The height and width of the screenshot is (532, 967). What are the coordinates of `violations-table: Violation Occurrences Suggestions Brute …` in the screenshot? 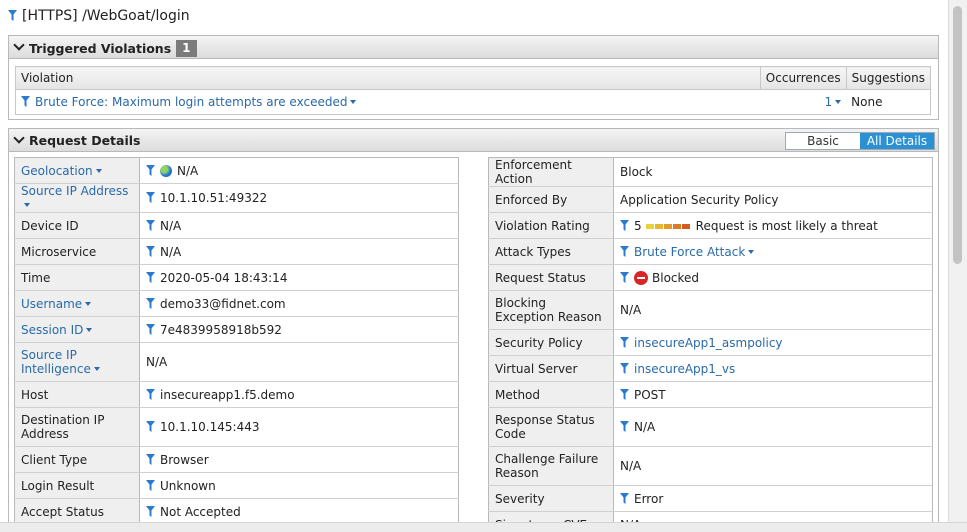 It's located at (473, 90).